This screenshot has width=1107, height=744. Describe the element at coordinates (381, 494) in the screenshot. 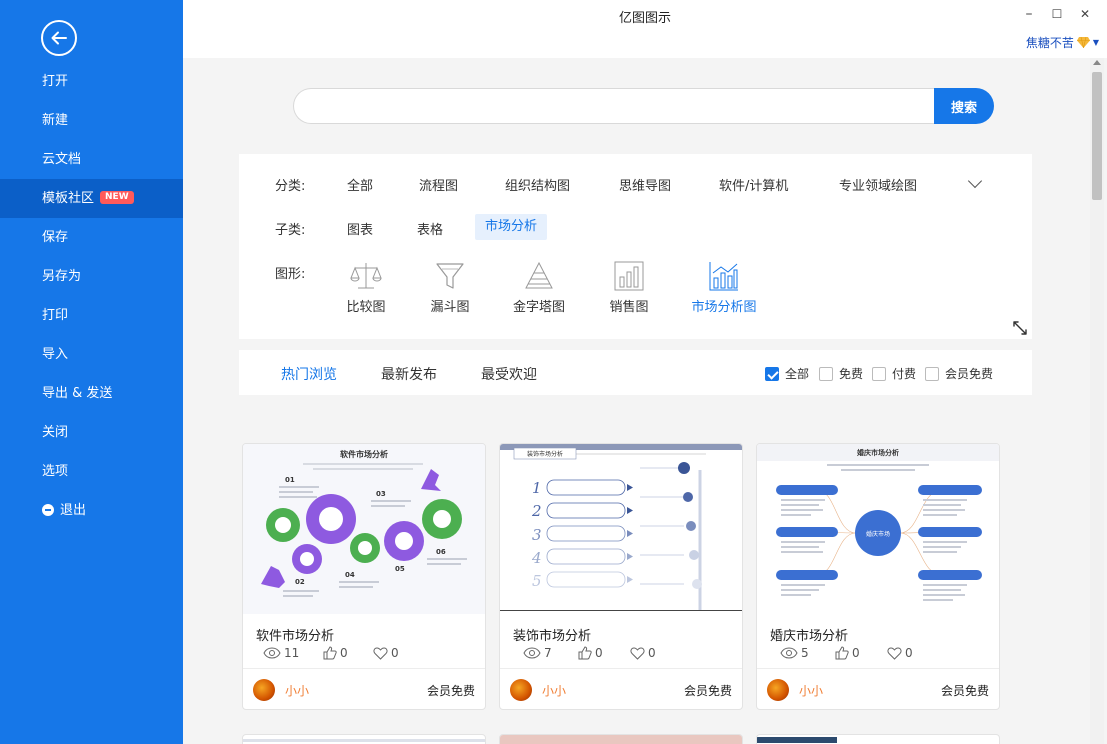

I see `thumb-number: 03` at that location.